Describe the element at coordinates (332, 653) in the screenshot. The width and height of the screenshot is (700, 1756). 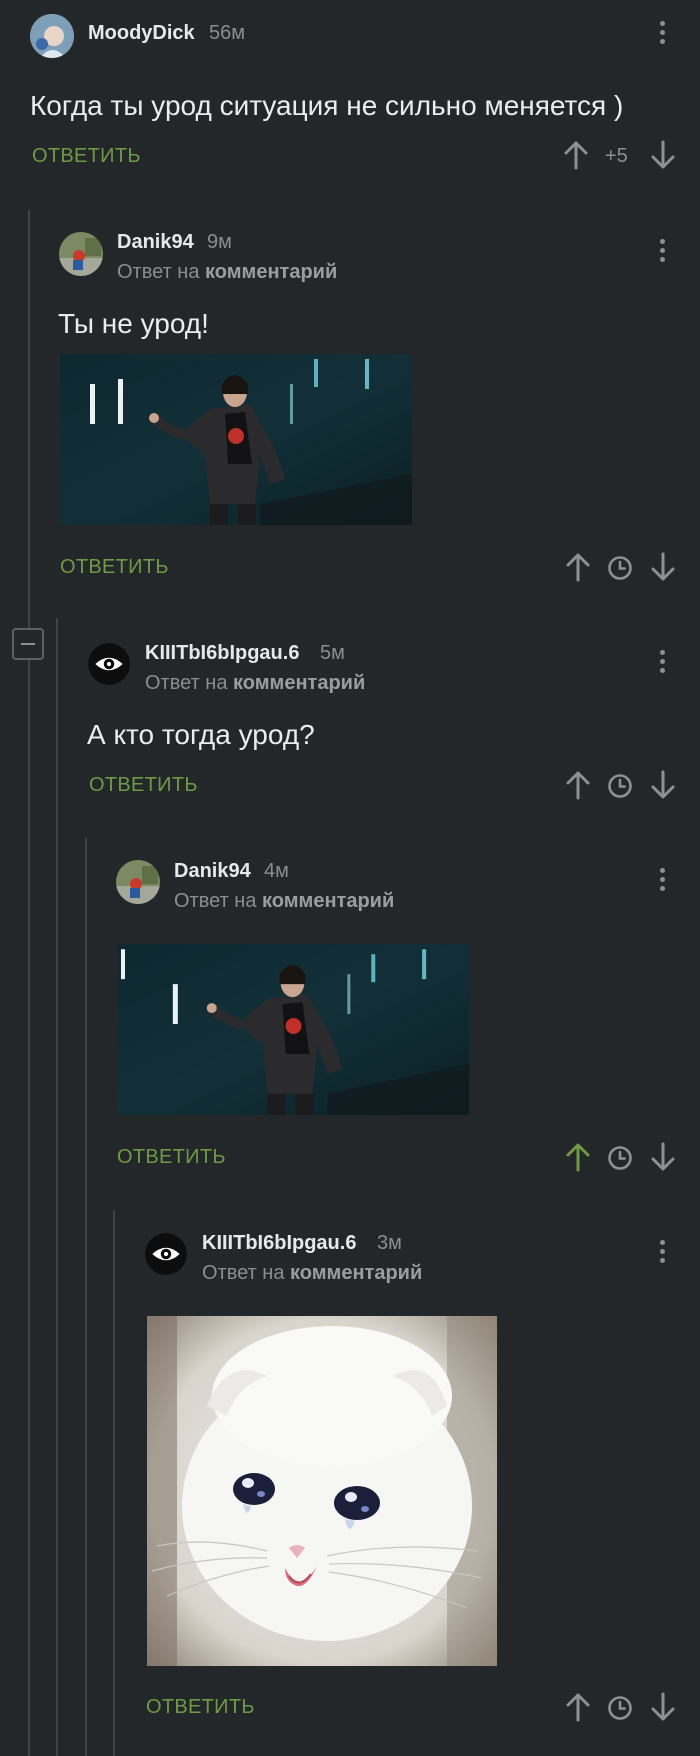
I see `comment-time: 5м` at that location.